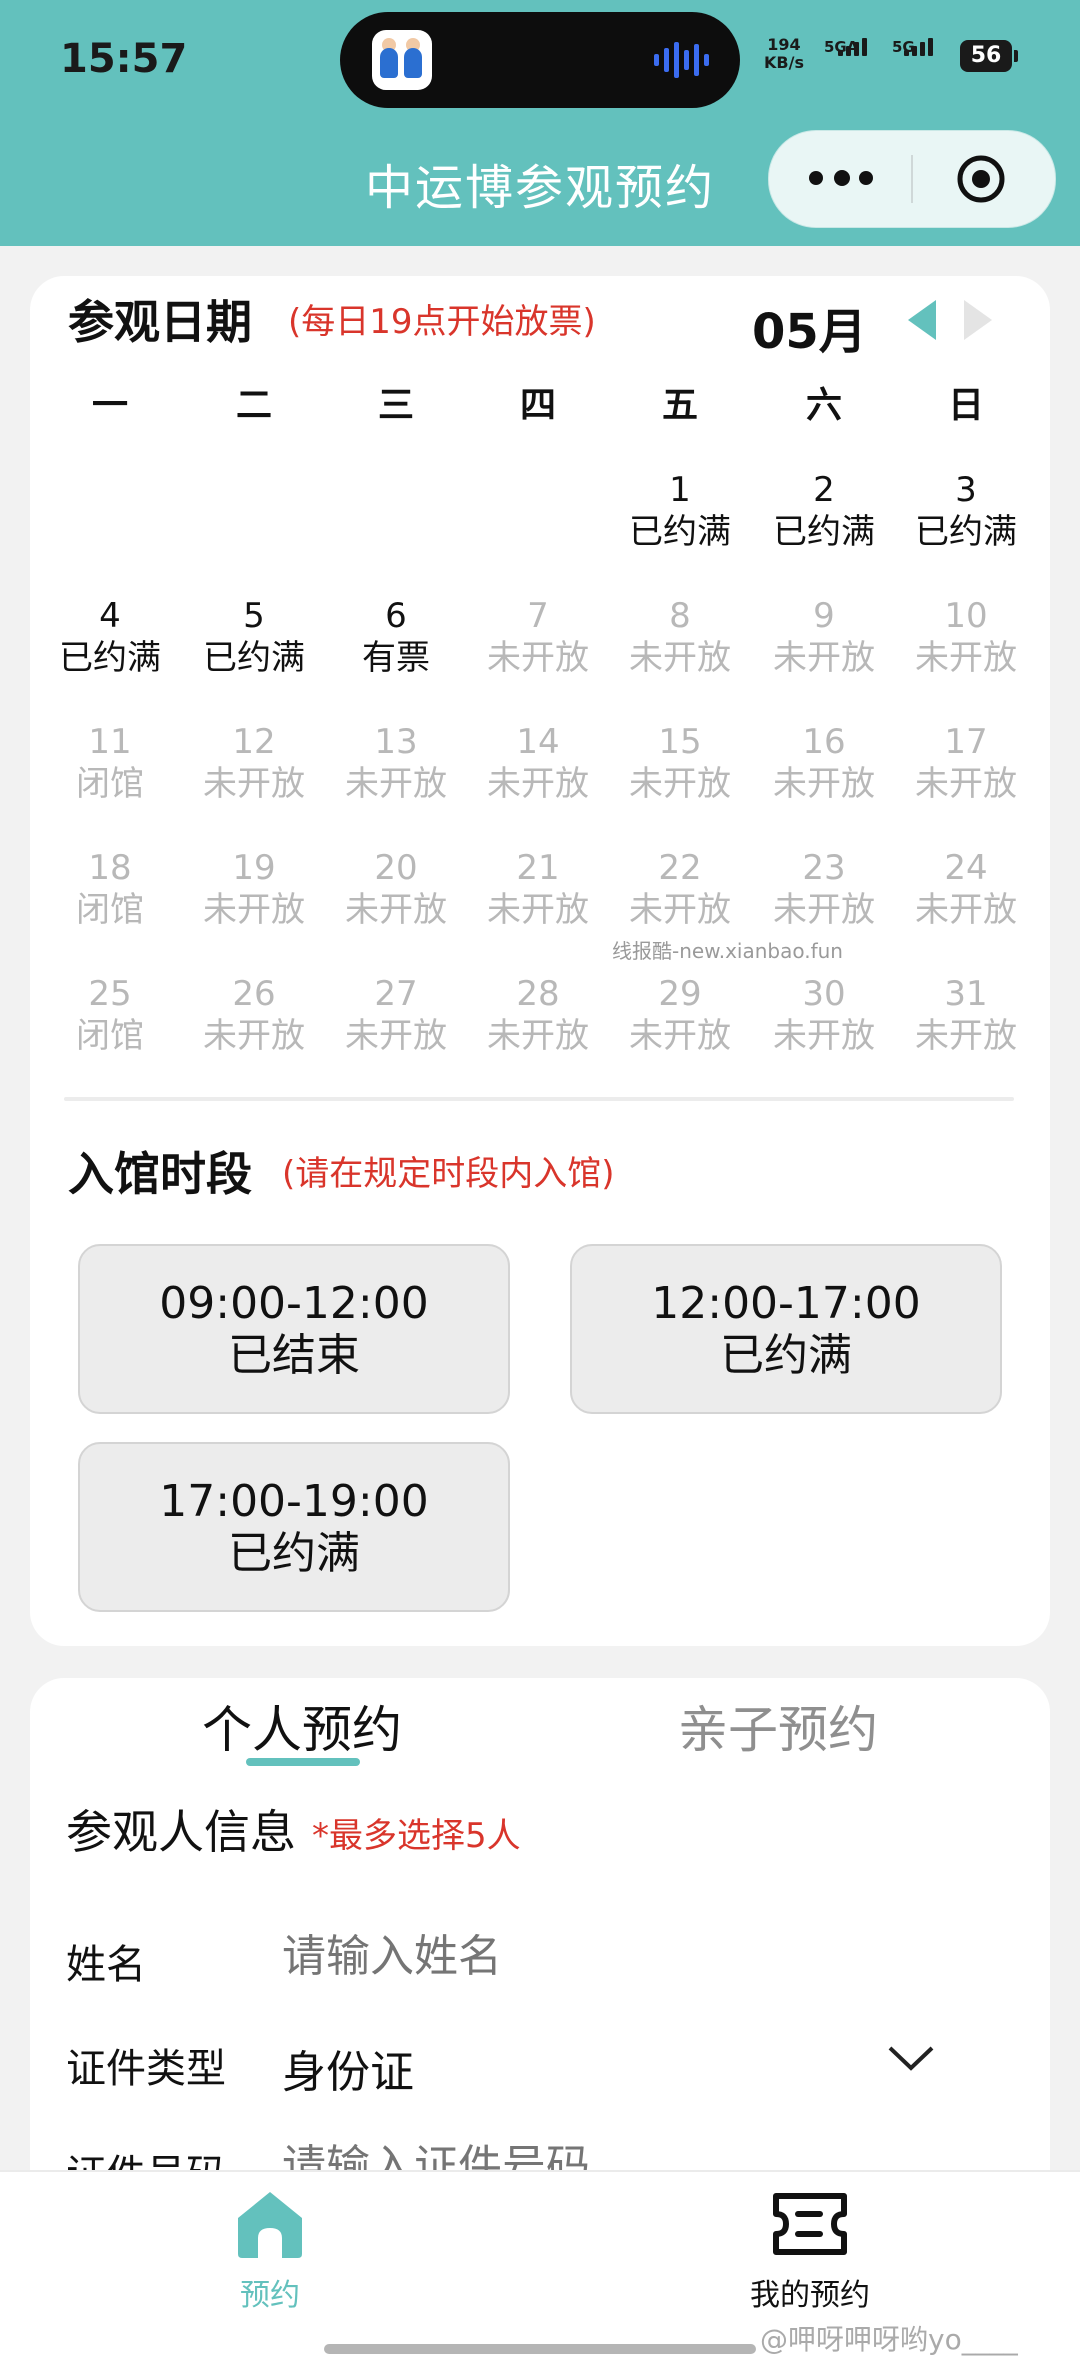 The height and width of the screenshot is (2378, 1080). What do you see at coordinates (254, 641) in the screenshot?
I see `calendar-day: 5 已约满` at bounding box center [254, 641].